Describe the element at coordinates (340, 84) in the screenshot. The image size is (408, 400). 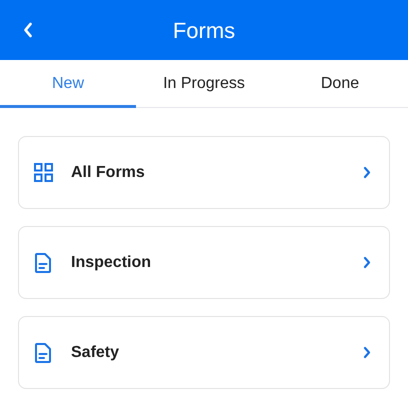
I see `tab: Done` at that location.